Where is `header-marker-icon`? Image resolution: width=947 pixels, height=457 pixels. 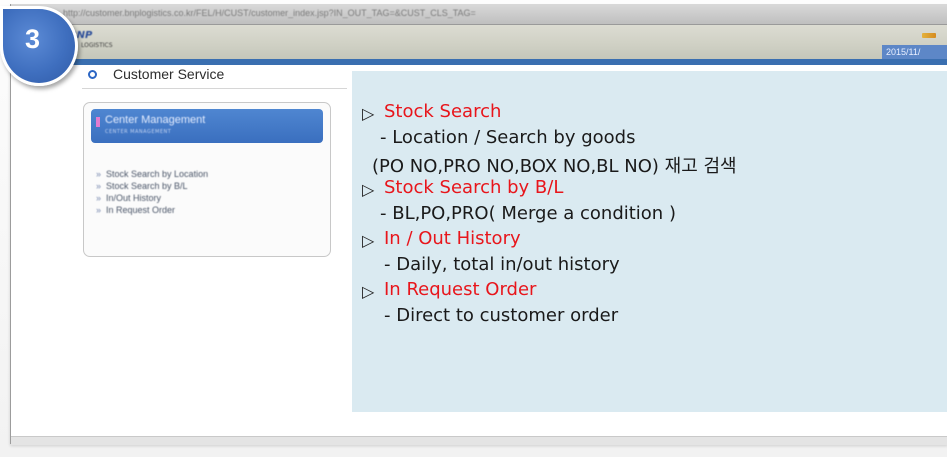 header-marker-icon is located at coordinates (98, 122).